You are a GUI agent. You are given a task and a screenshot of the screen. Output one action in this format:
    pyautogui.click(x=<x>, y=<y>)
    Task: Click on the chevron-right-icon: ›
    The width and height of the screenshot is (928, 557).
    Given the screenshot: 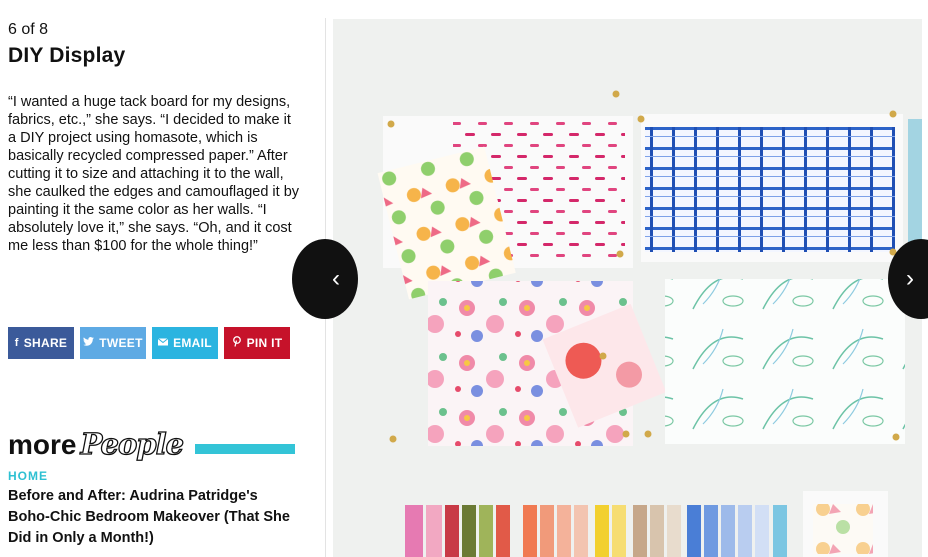 What is the action you would take?
    pyautogui.click(x=910, y=278)
    